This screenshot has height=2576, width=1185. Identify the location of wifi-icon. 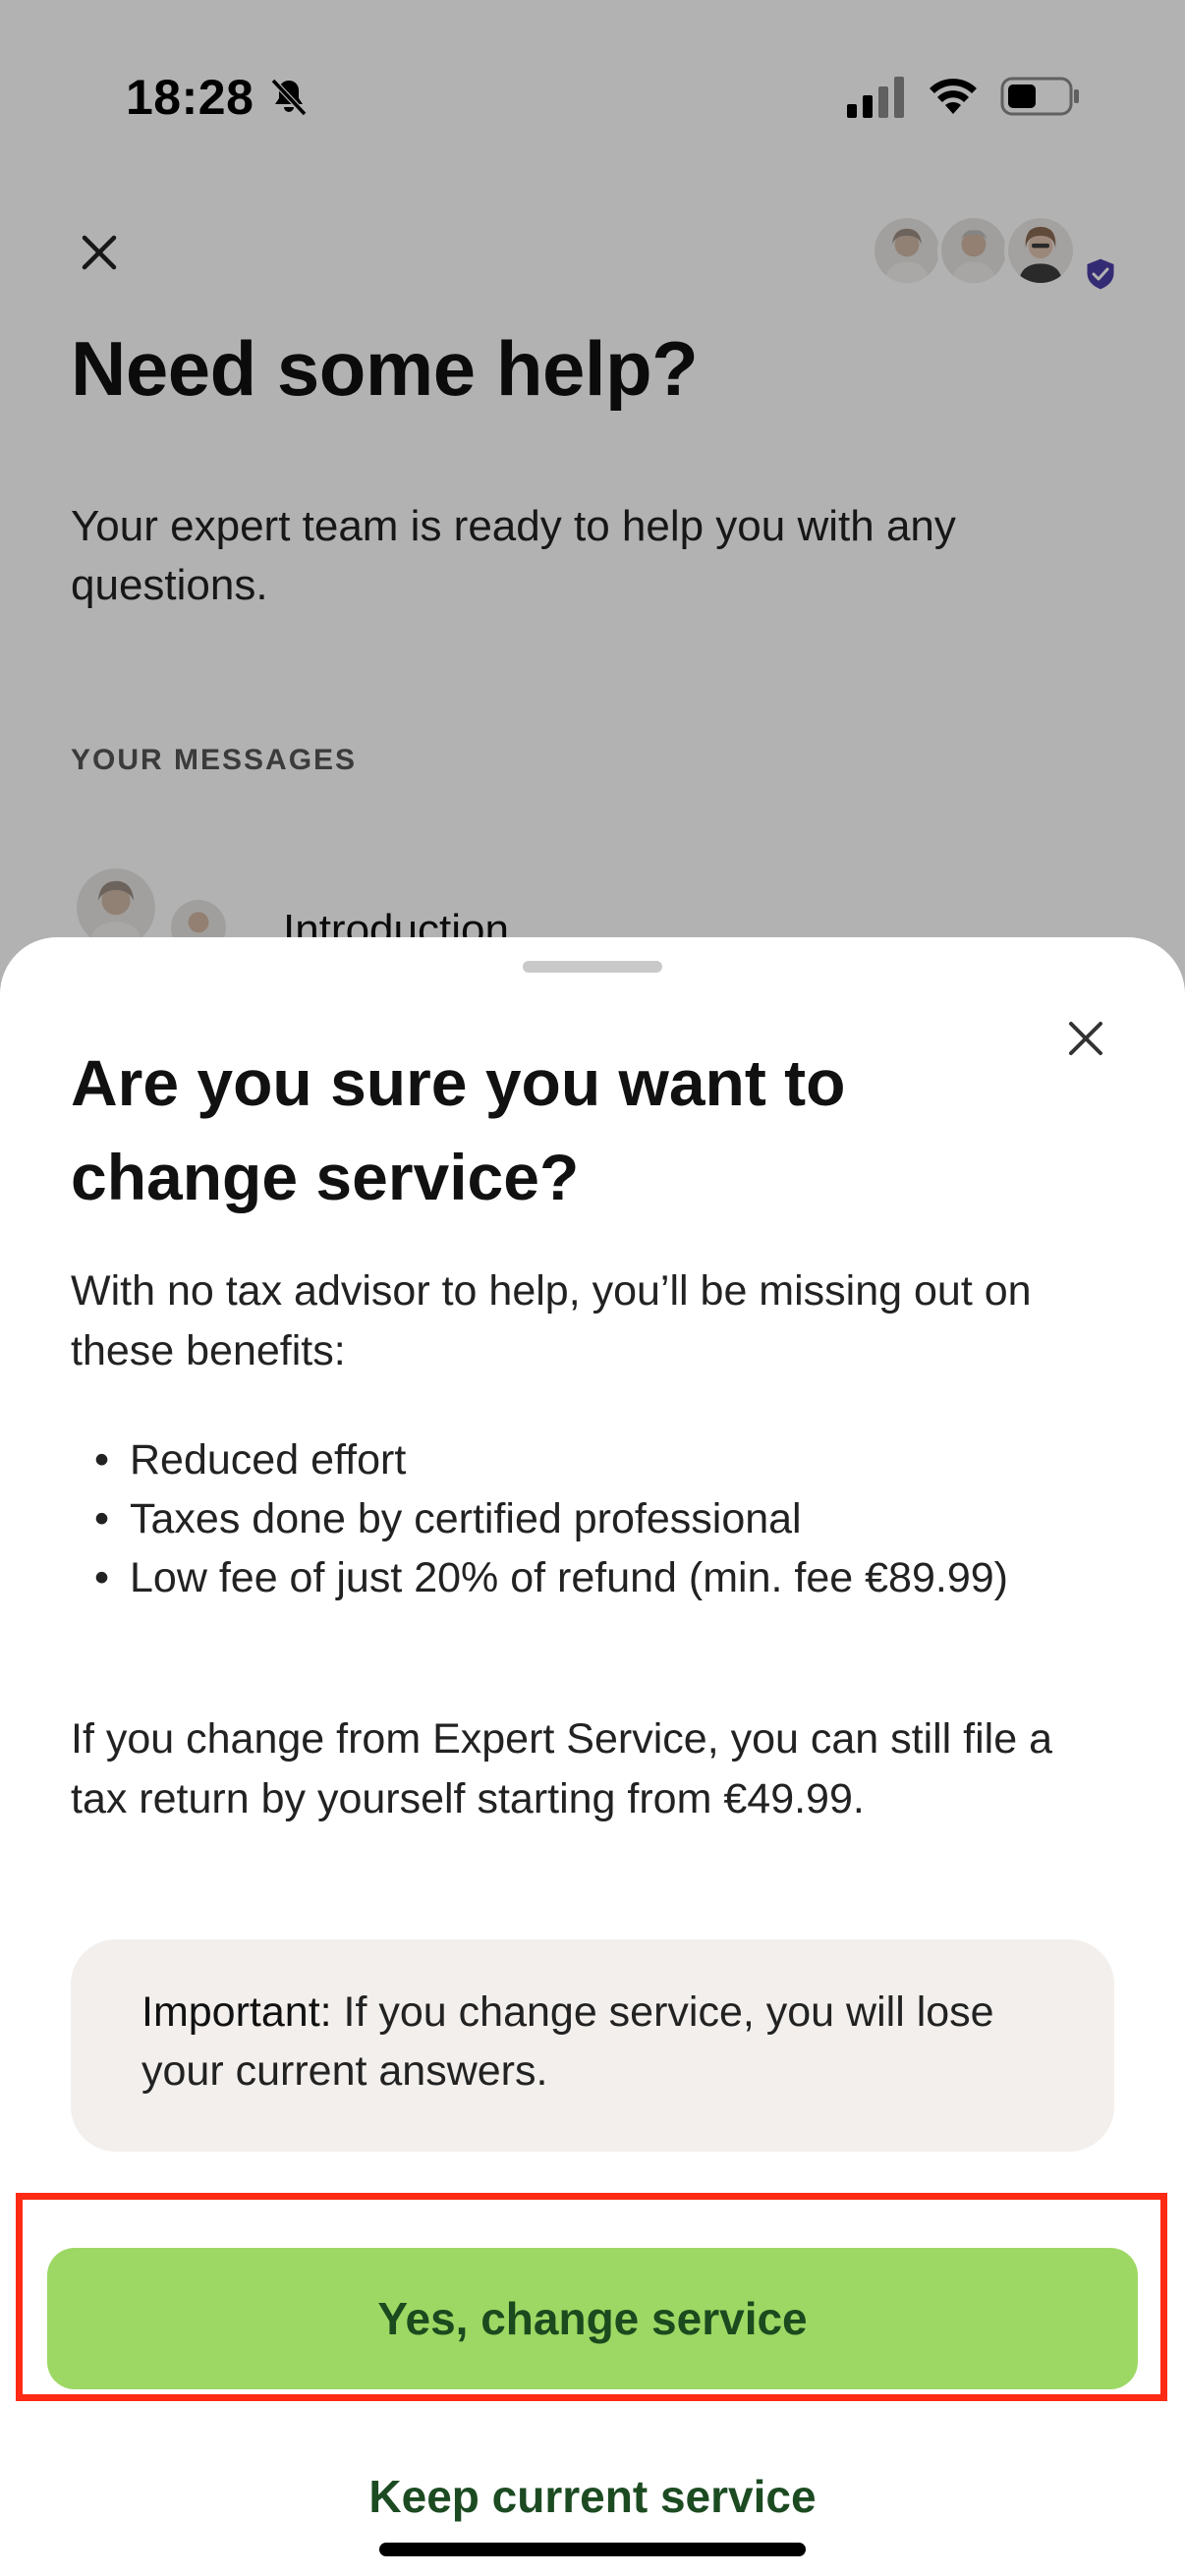
(954, 96).